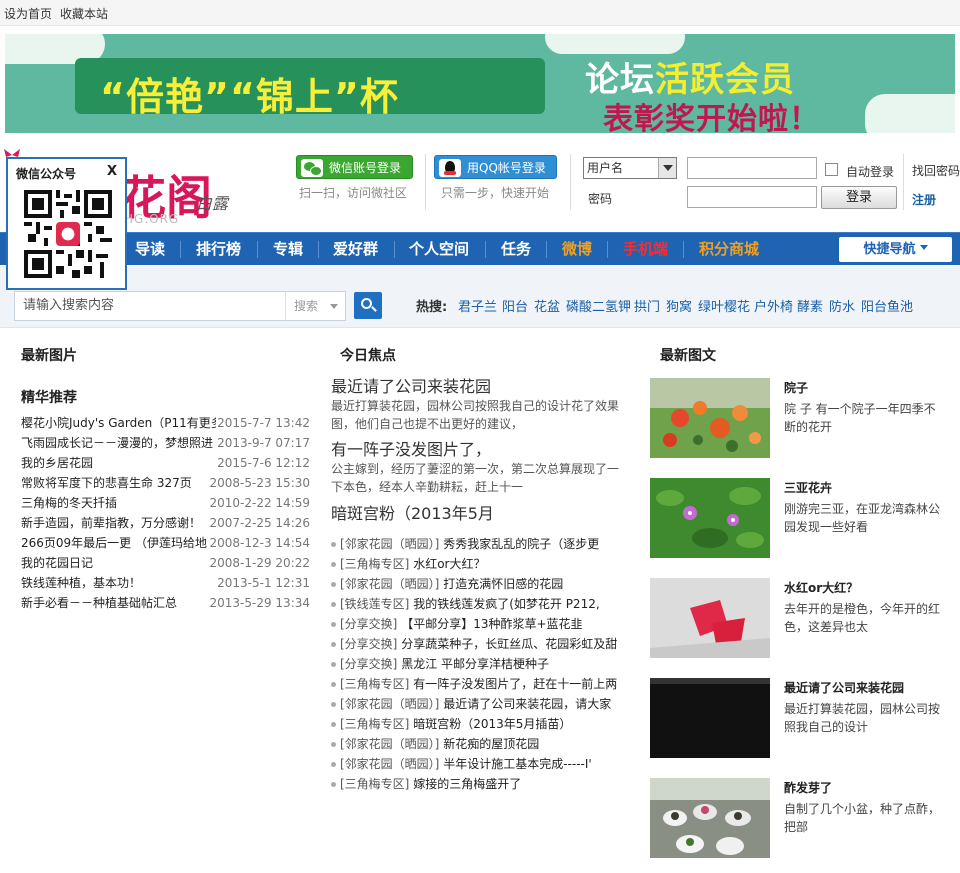  I want to click on featured-title-link: 三角梅的冬天扦插, so click(118, 503).